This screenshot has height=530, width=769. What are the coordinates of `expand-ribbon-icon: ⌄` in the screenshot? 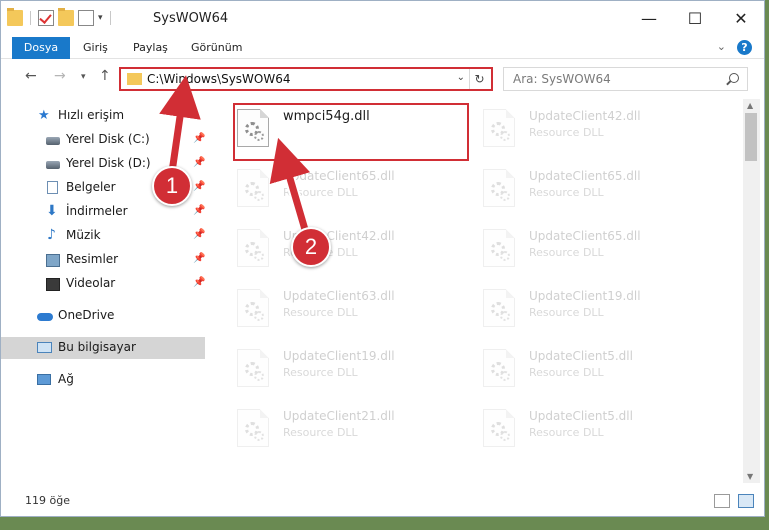 It's located at (721, 46).